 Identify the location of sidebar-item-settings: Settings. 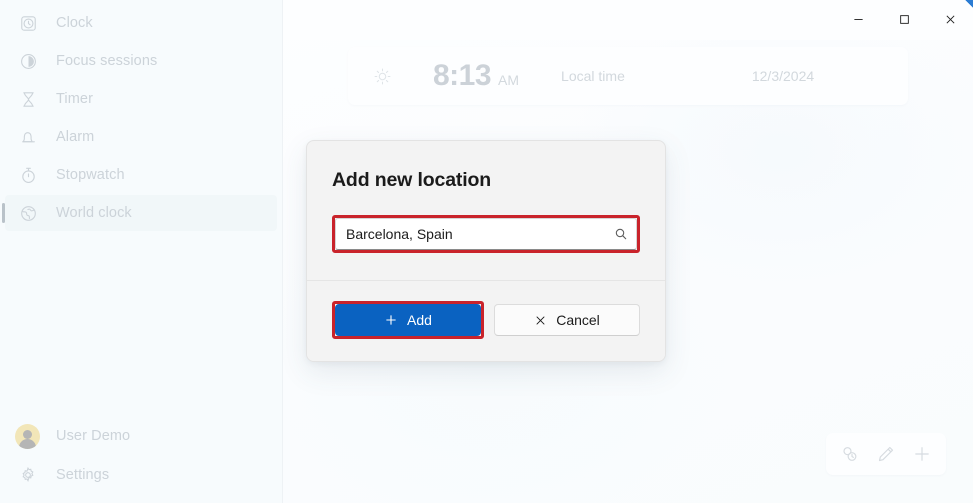
(141, 475).